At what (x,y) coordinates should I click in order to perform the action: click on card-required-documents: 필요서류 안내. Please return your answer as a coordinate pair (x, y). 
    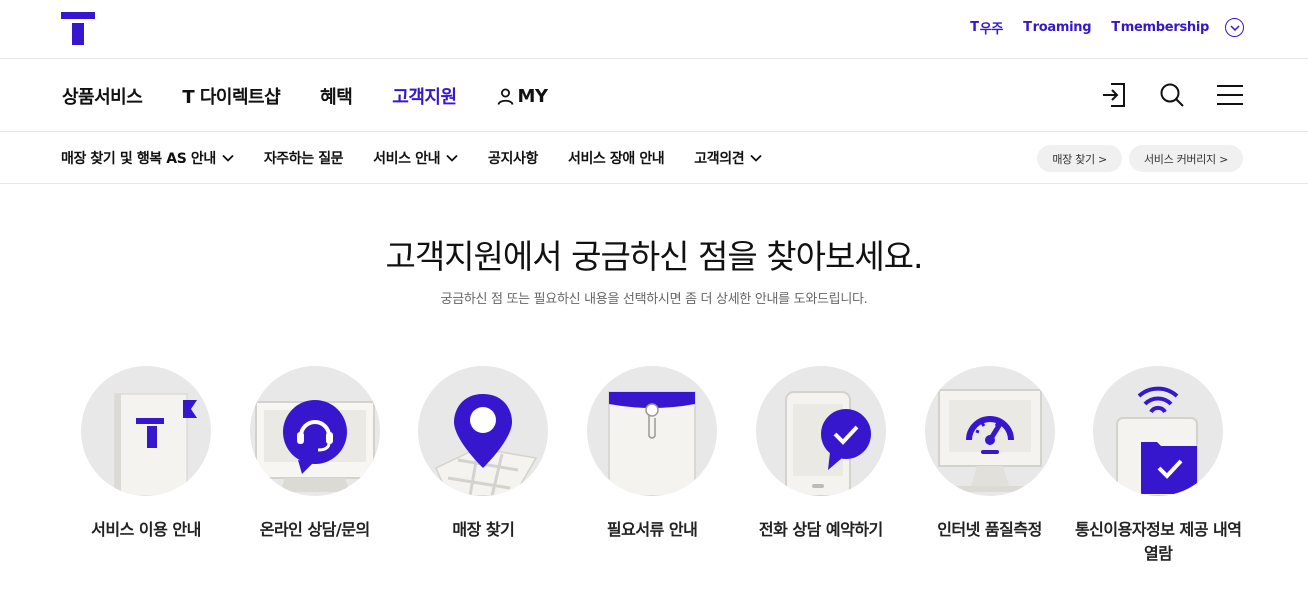
    Looking at the image, I should click on (652, 466).